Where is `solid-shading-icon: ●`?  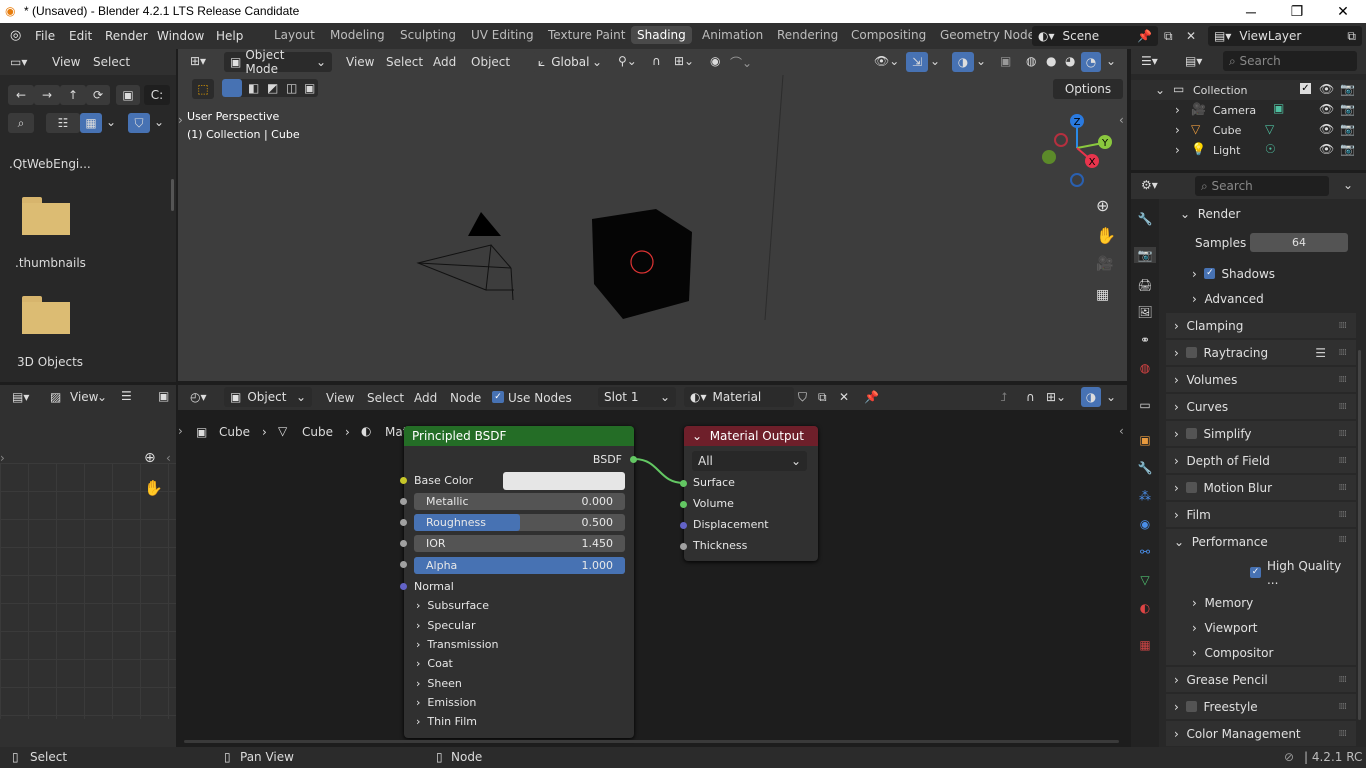 solid-shading-icon: ● is located at coordinates (1051, 61).